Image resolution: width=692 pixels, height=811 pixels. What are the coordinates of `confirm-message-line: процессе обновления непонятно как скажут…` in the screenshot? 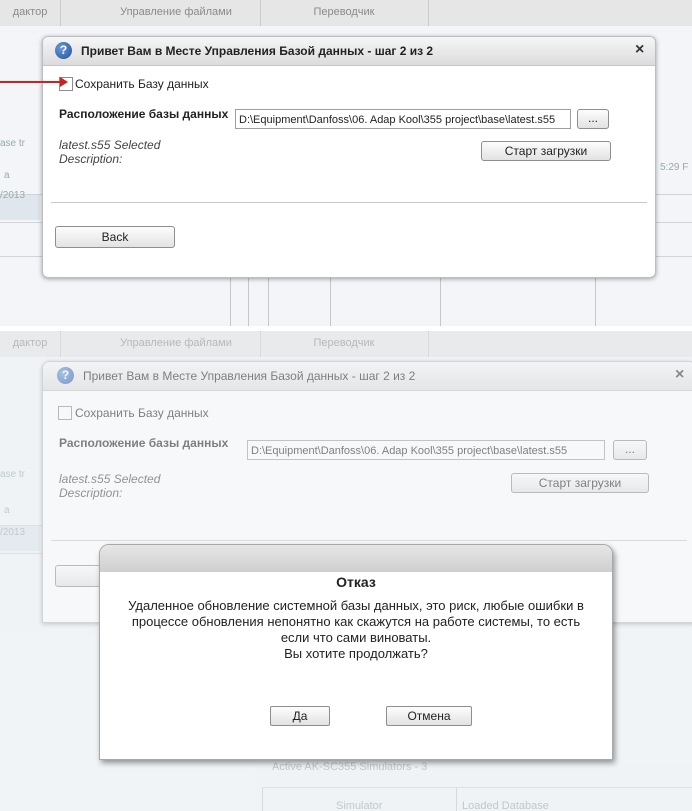 It's located at (356, 621).